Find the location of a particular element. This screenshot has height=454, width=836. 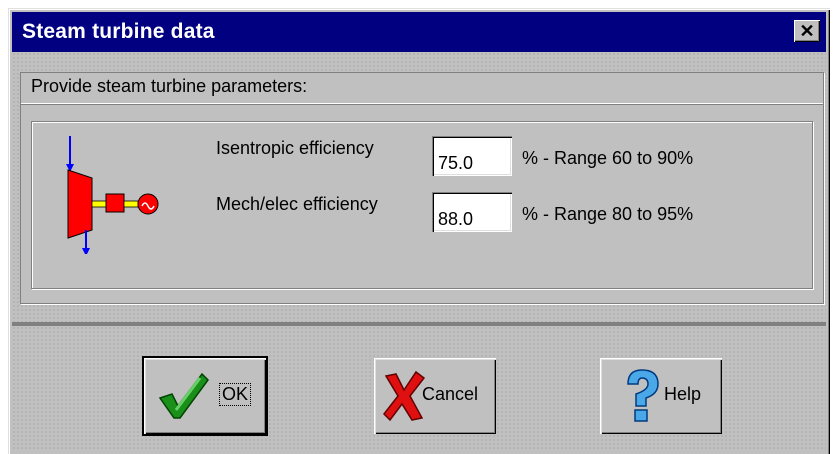

help-label: Help is located at coordinates (683, 394).